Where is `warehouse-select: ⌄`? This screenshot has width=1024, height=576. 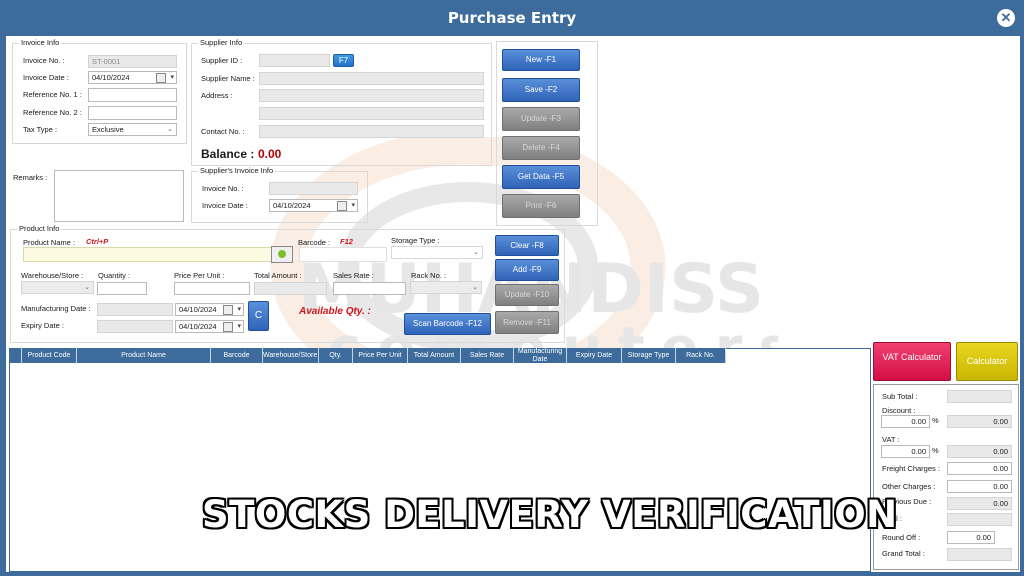
warehouse-select: ⌄ is located at coordinates (57, 287).